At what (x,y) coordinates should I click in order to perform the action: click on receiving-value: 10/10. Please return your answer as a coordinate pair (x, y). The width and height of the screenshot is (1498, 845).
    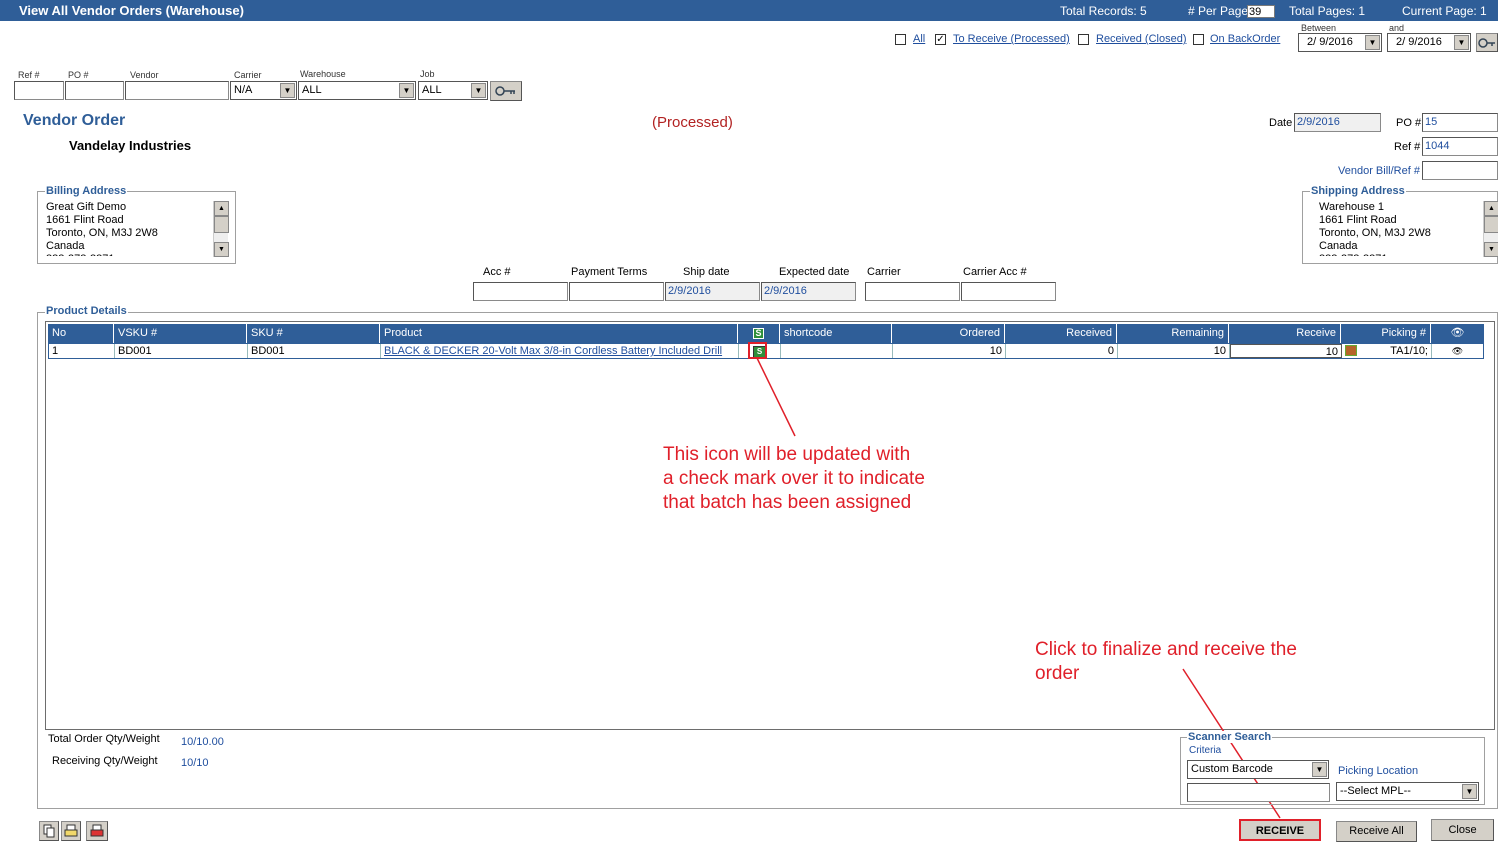
    Looking at the image, I should click on (195, 763).